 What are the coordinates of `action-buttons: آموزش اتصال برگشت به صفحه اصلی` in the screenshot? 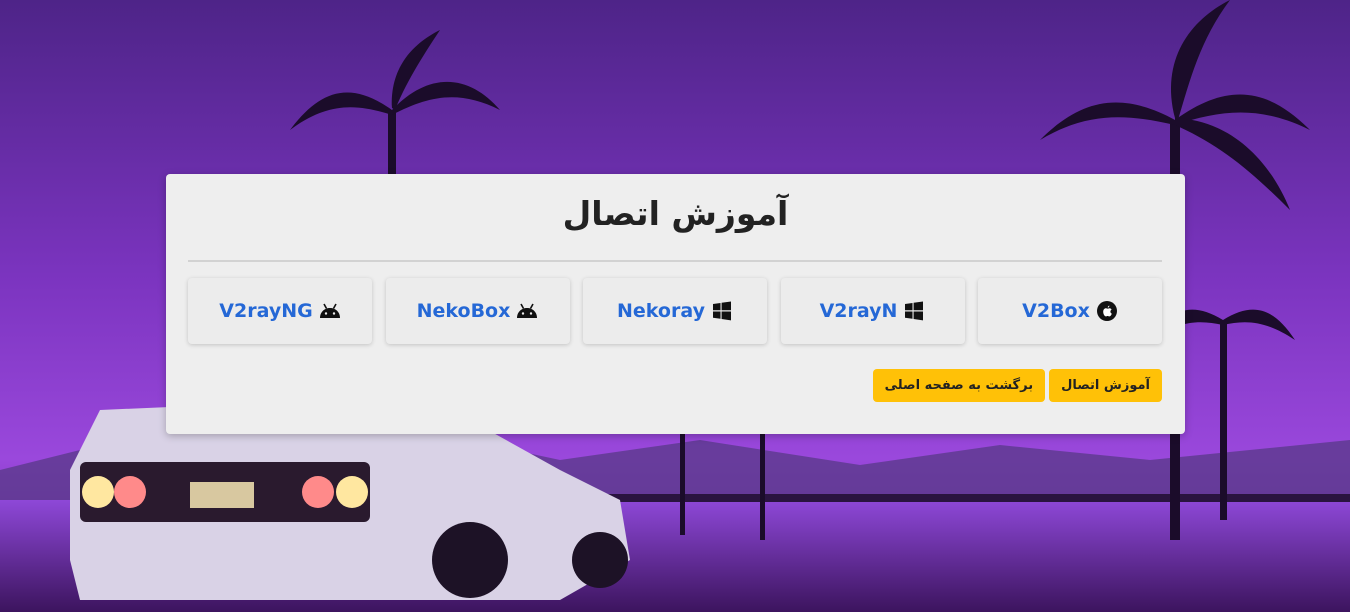 It's located at (1017, 385).